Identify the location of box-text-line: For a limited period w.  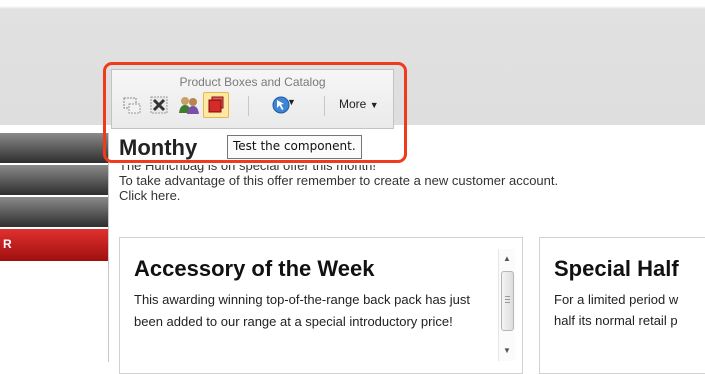
(616, 299).